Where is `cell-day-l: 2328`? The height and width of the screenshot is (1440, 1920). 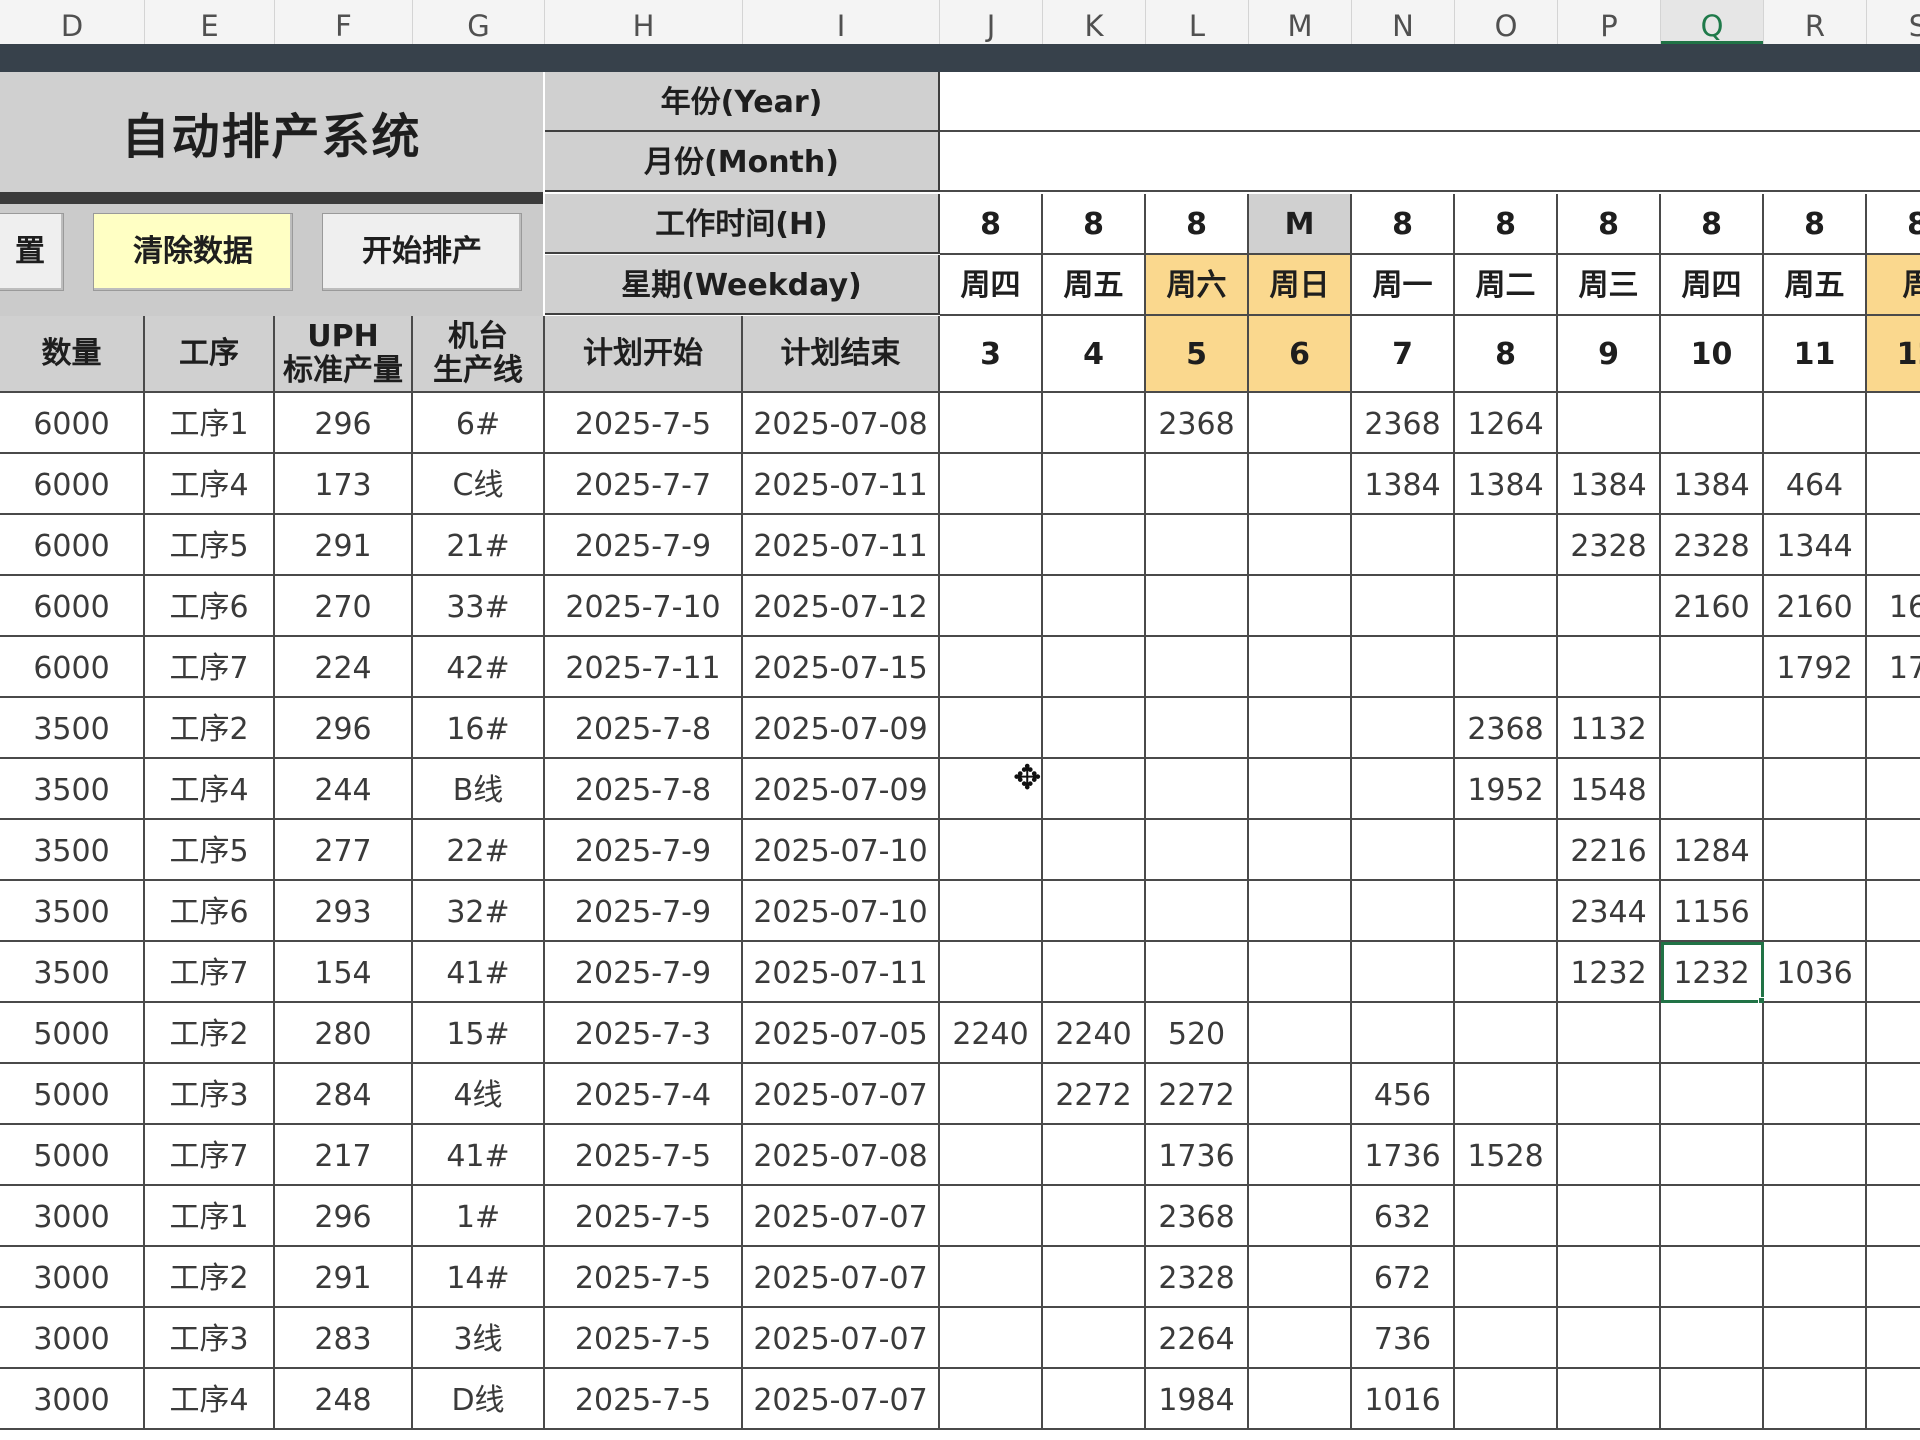 cell-day-l: 2328 is located at coordinates (1197, 1277).